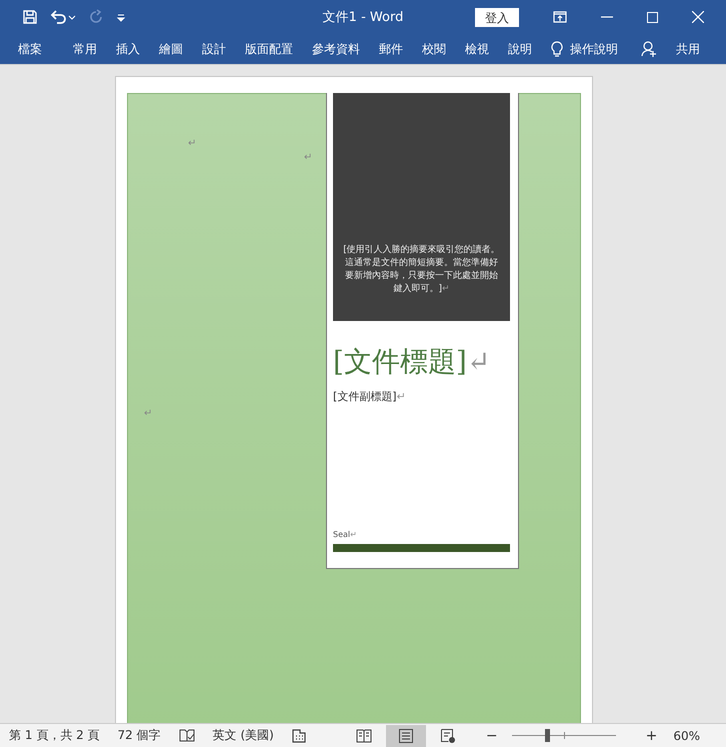 The image size is (726, 747). I want to click on document-subtitle: [文件副標題]↵, so click(370, 396).